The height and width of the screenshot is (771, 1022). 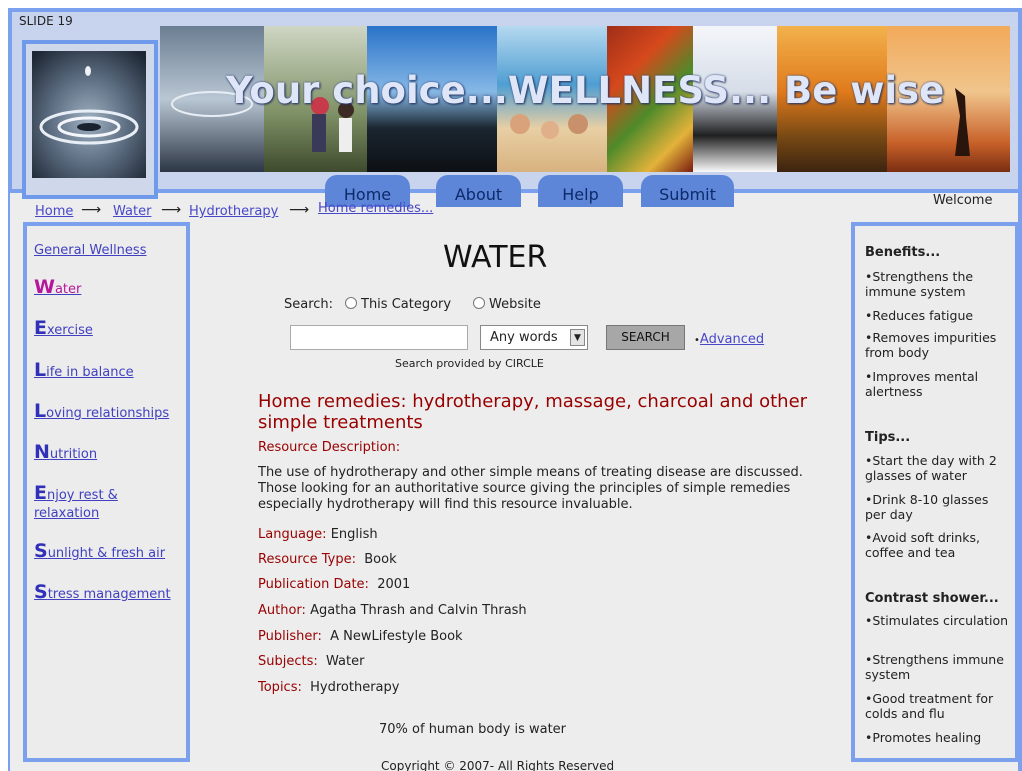 I want to click on tip-item: •Start the day with 2 glasses of water, so click(x=931, y=468).